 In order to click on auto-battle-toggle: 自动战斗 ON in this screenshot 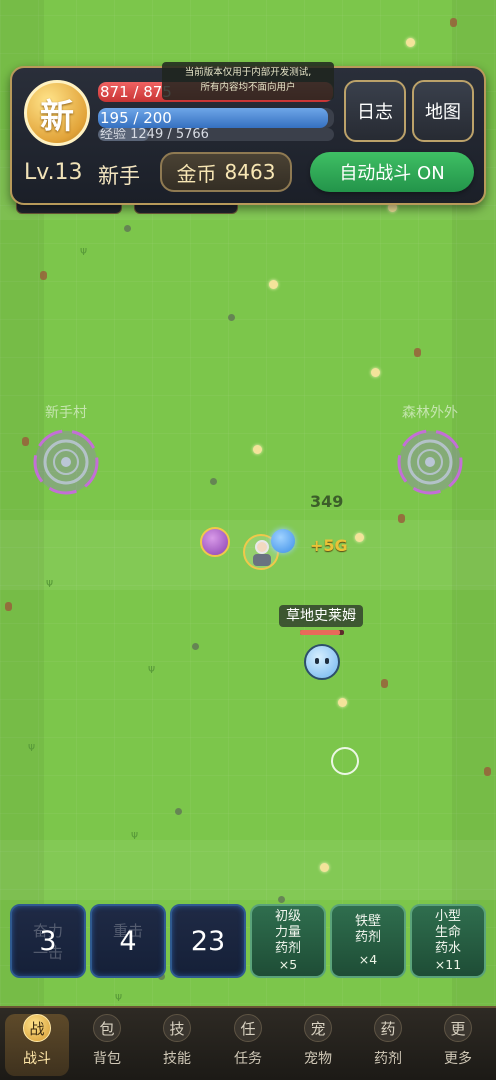, I will do `click(392, 172)`.